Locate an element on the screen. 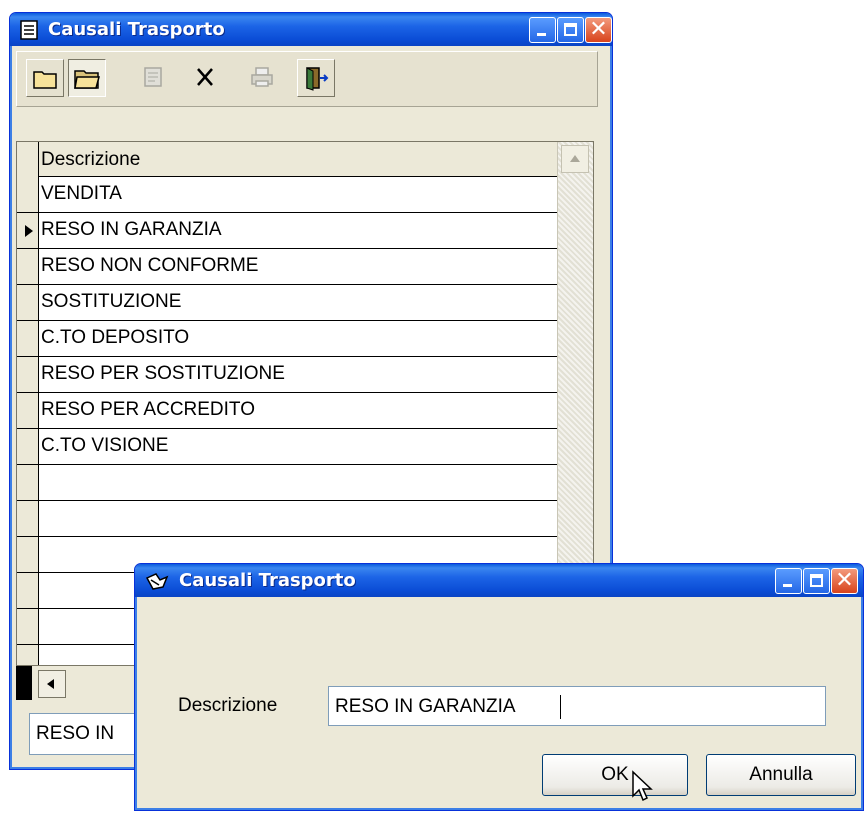  close-button: ✕ is located at coordinates (598, 30).